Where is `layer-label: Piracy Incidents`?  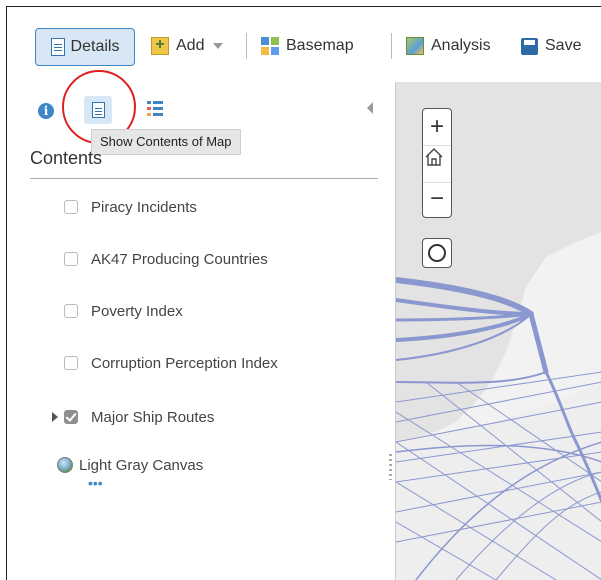 layer-label: Piracy Incidents is located at coordinates (144, 207).